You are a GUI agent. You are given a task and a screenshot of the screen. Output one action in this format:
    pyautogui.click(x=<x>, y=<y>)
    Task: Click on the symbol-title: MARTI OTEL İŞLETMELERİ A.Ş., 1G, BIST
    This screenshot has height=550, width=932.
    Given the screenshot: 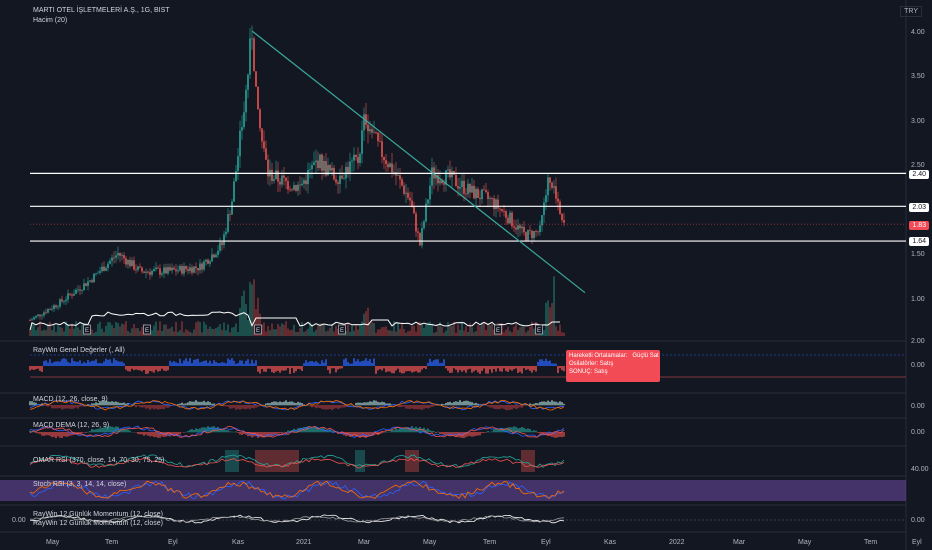 What is the action you would take?
    pyautogui.click(x=101, y=10)
    